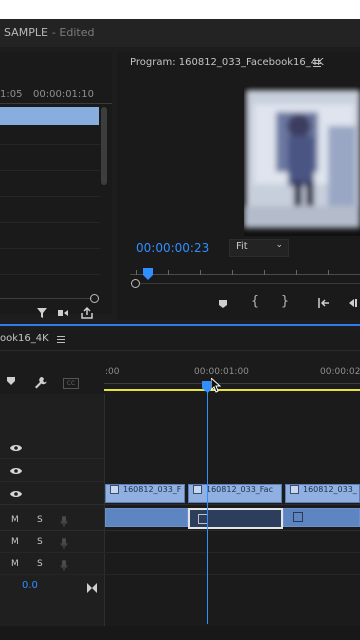 Image resolution: width=360 pixels, height=640 pixels. I want to click on video-clip: 160812_033_, so click(322, 493).